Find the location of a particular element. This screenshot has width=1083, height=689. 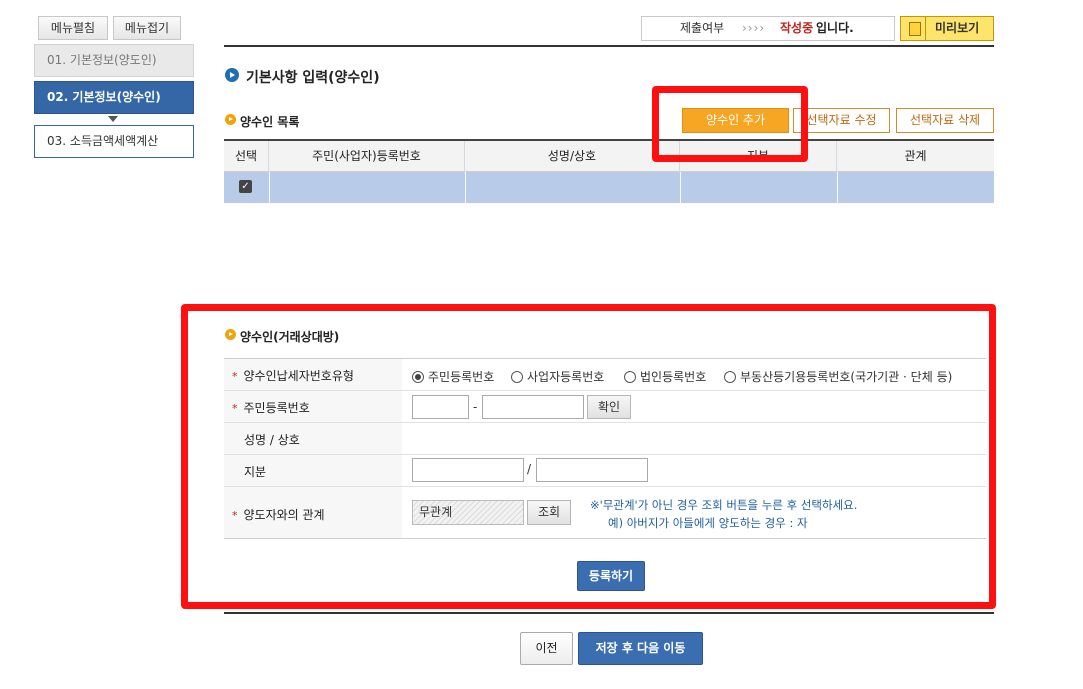

col-relation: 관계 is located at coordinates (915, 156).